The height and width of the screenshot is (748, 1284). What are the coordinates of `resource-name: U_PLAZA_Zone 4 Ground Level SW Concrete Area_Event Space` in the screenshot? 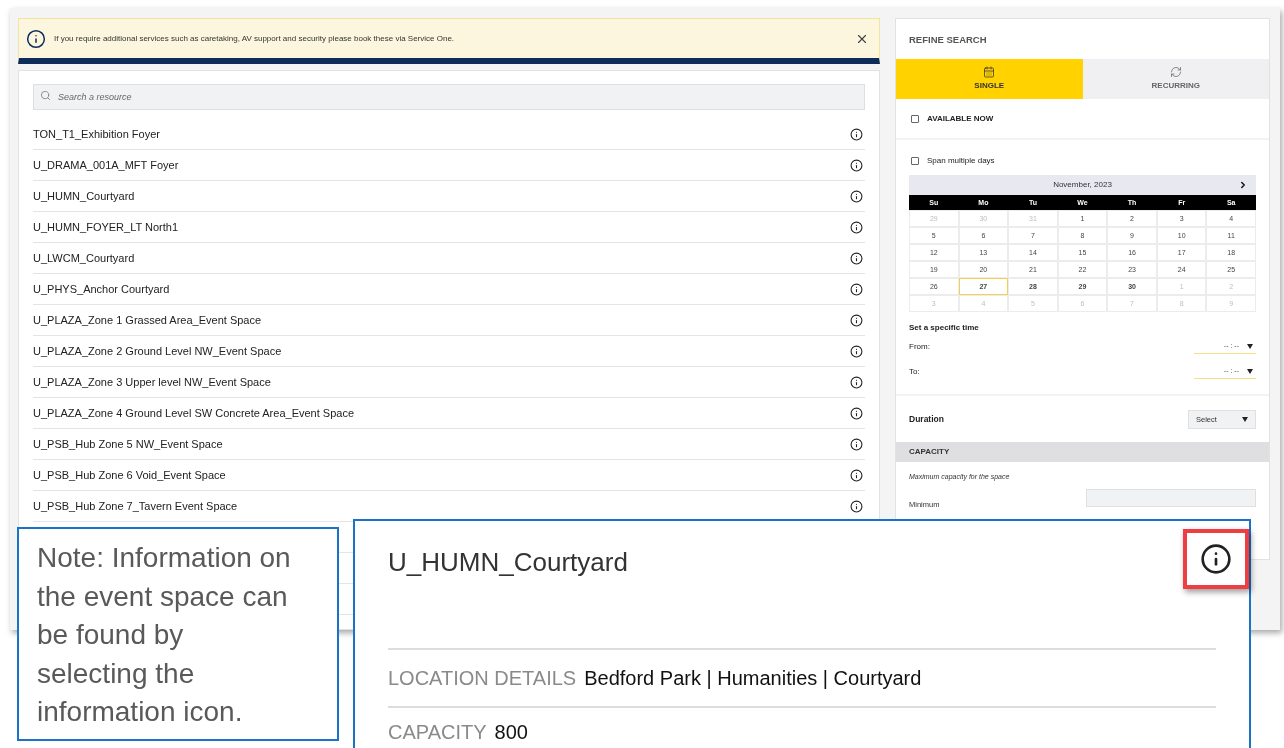 It's located at (193, 413).